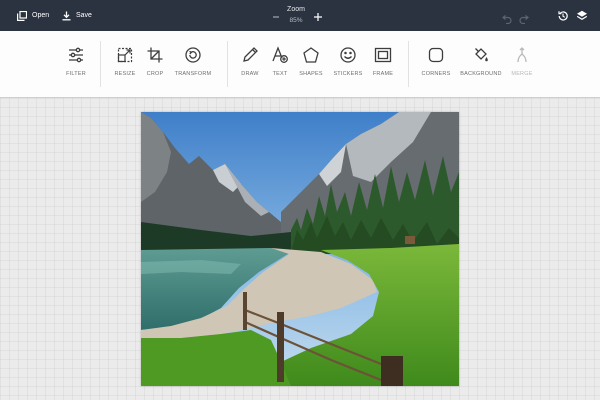 This screenshot has height=400, width=600. I want to click on tool-label: BACKGROUND, so click(481, 74).